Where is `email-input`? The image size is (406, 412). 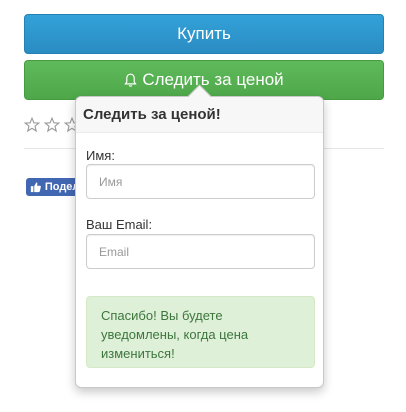
email-input is located at coordinates (200, 251).